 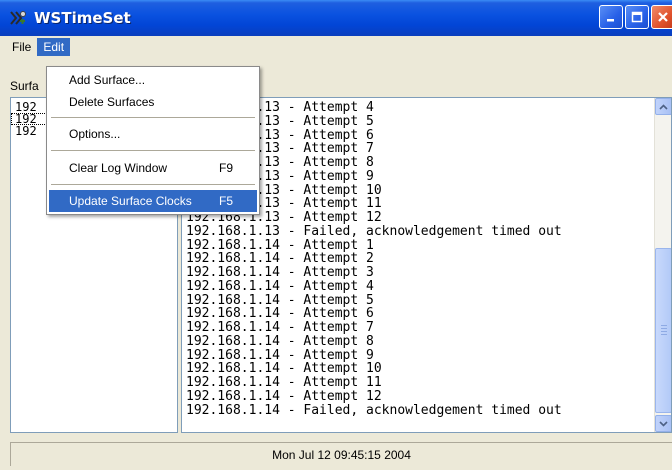 I want to click on menu-item-delete-surfaces: Delete Surfaces, so click(x=153, y=102).